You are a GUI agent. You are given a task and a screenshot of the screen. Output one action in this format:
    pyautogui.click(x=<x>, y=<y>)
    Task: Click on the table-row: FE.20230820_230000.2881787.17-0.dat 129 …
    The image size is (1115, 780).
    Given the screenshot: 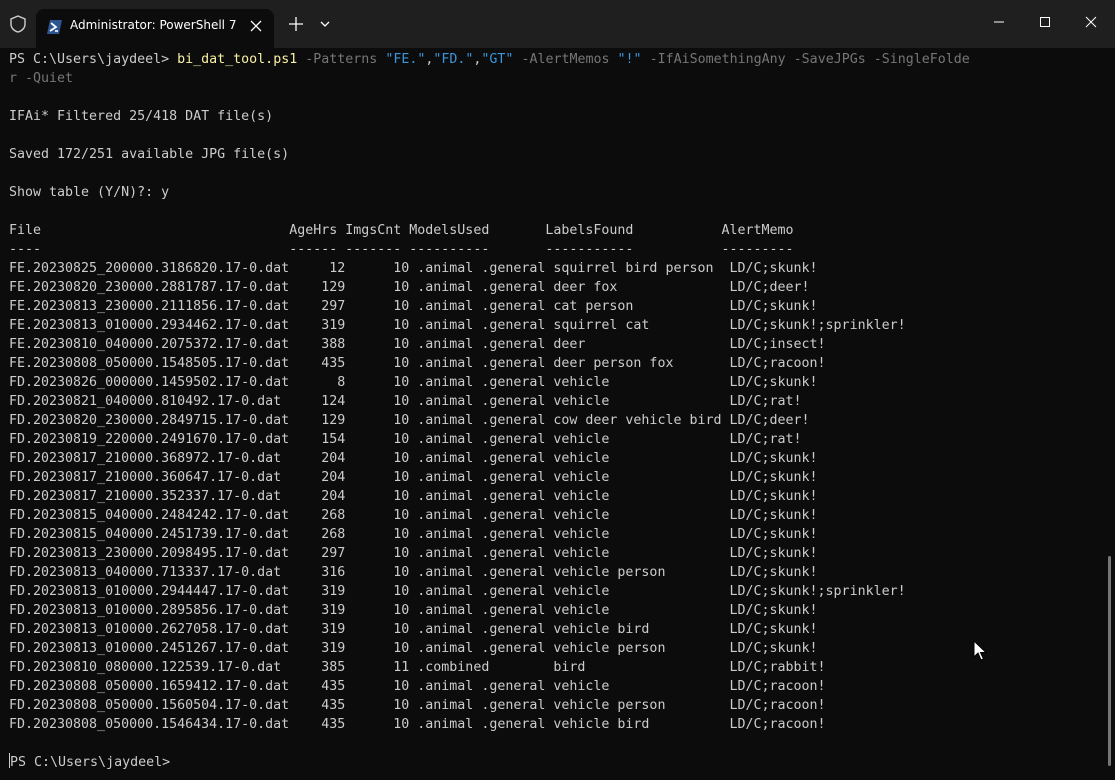 What is the action you would take?
    pyautogui.click(x=409, y=287)
    